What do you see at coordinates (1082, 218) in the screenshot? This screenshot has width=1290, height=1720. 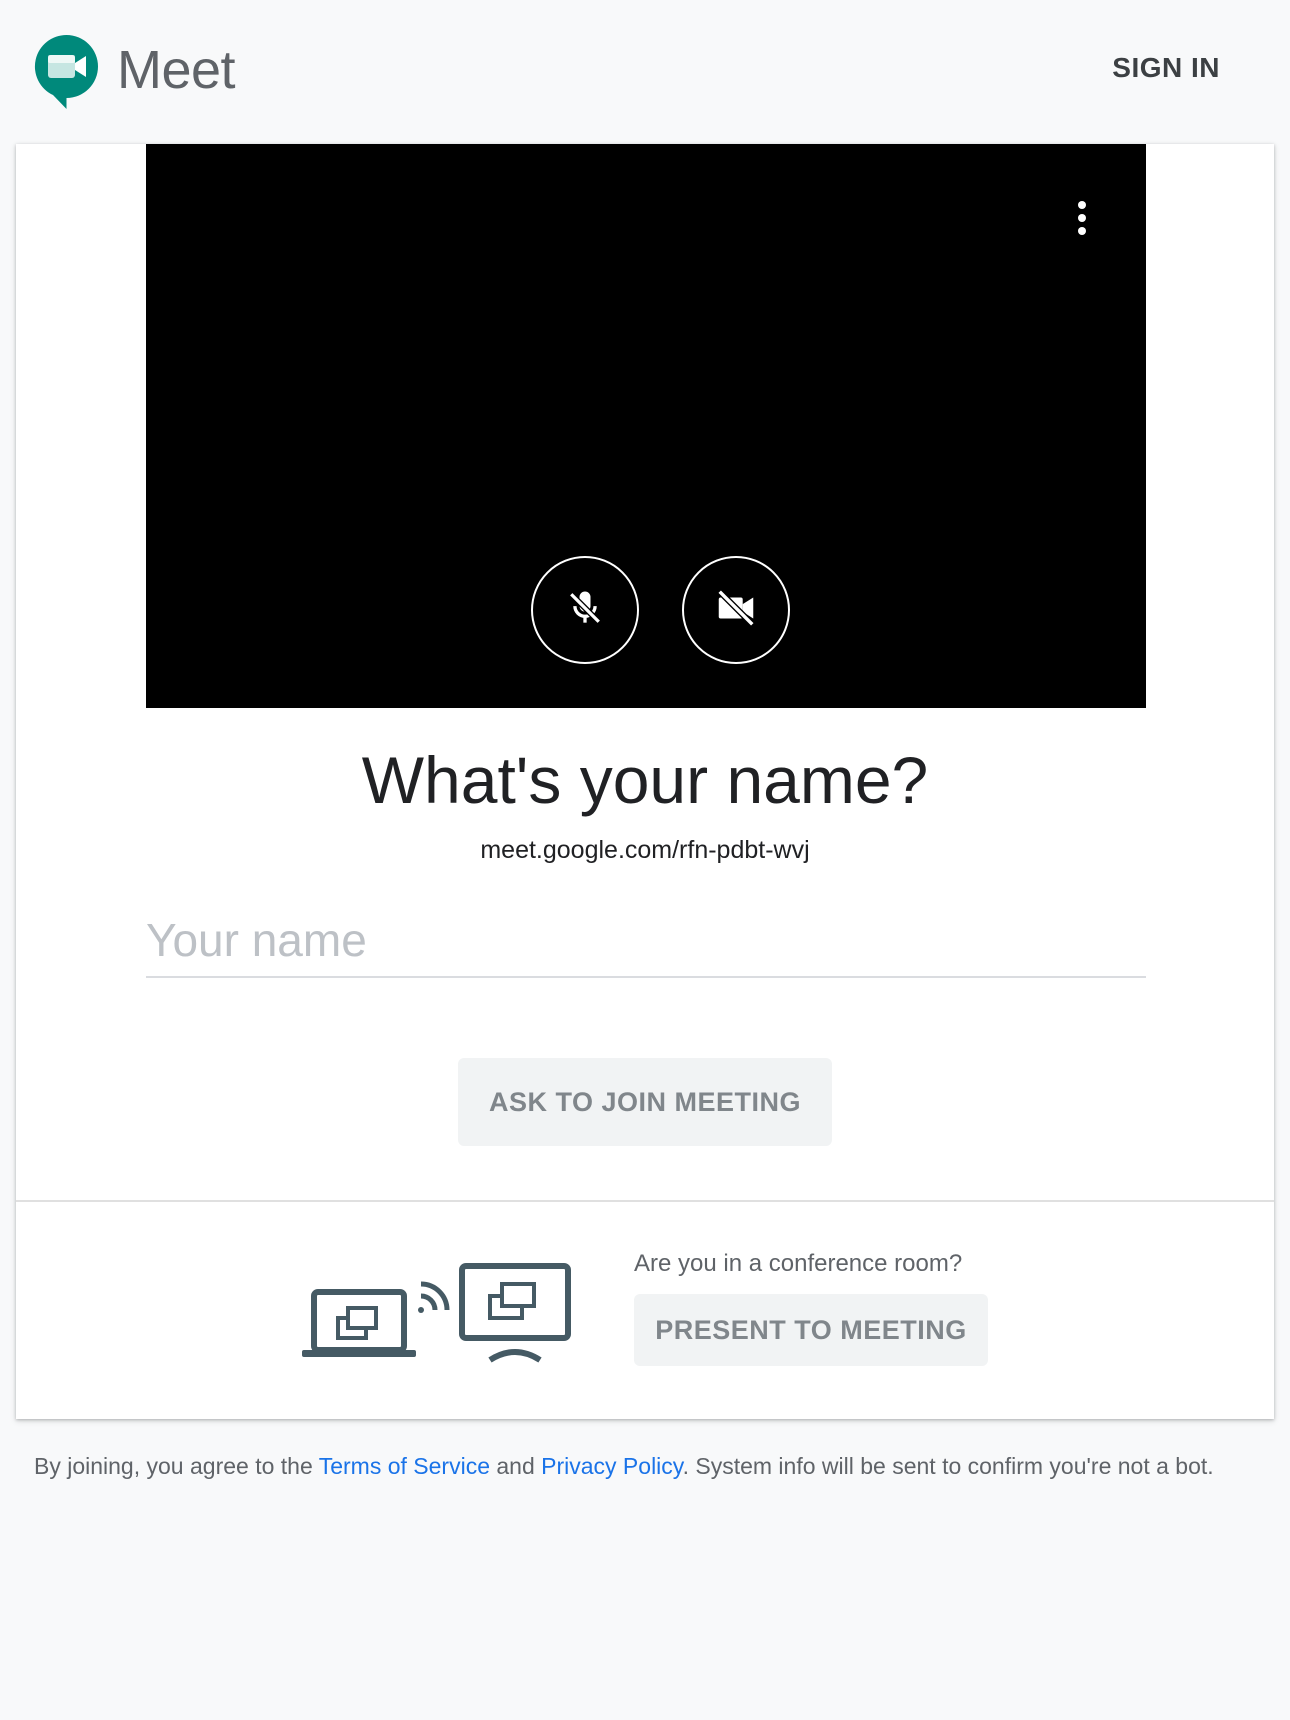 I see `more-options-icon` at bounding box center [1082, 218].